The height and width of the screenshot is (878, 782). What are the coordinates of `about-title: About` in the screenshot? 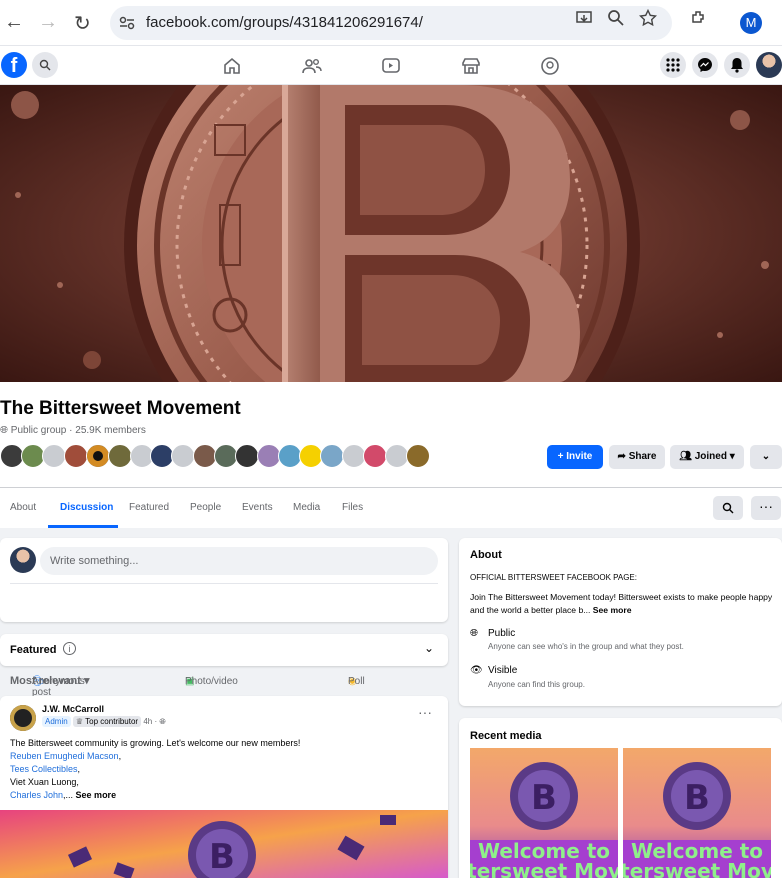 It's located at (486, 555).